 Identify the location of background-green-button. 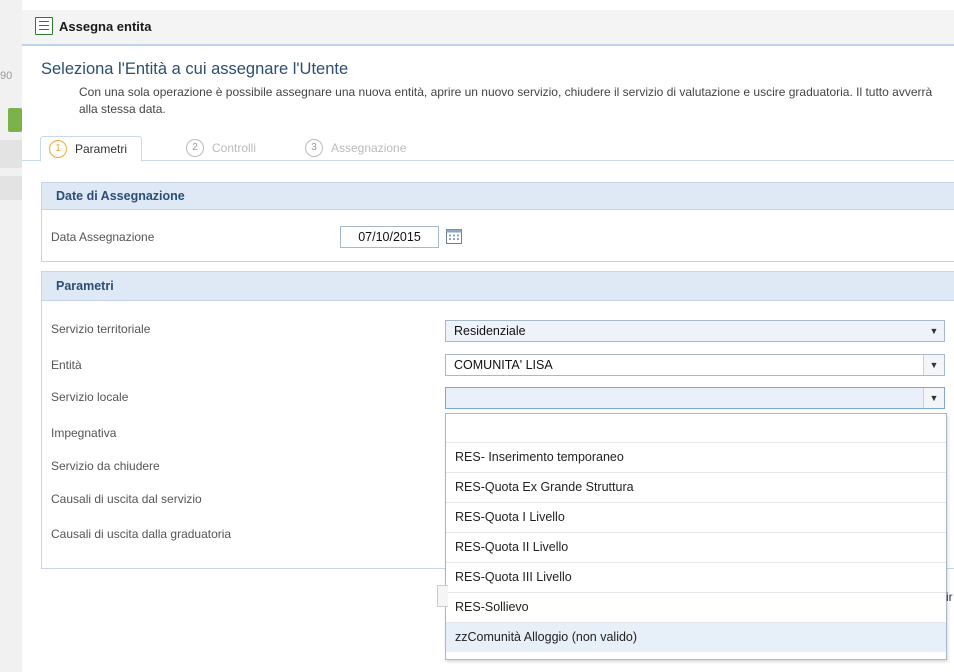
(15, 120).